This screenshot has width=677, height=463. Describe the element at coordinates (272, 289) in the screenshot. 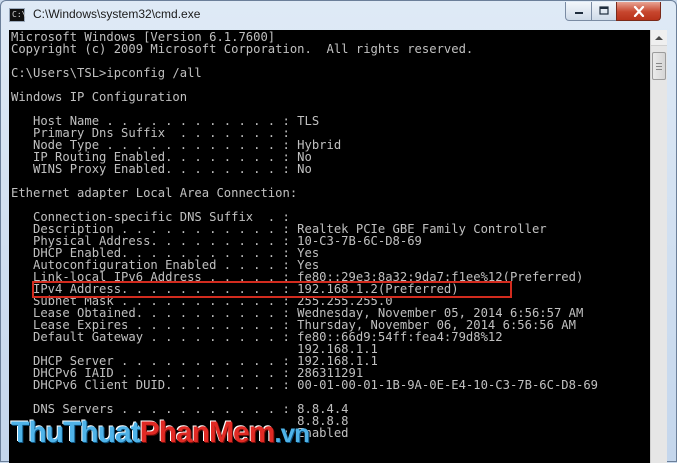

I see `ipv4-highlight-box` at that location.